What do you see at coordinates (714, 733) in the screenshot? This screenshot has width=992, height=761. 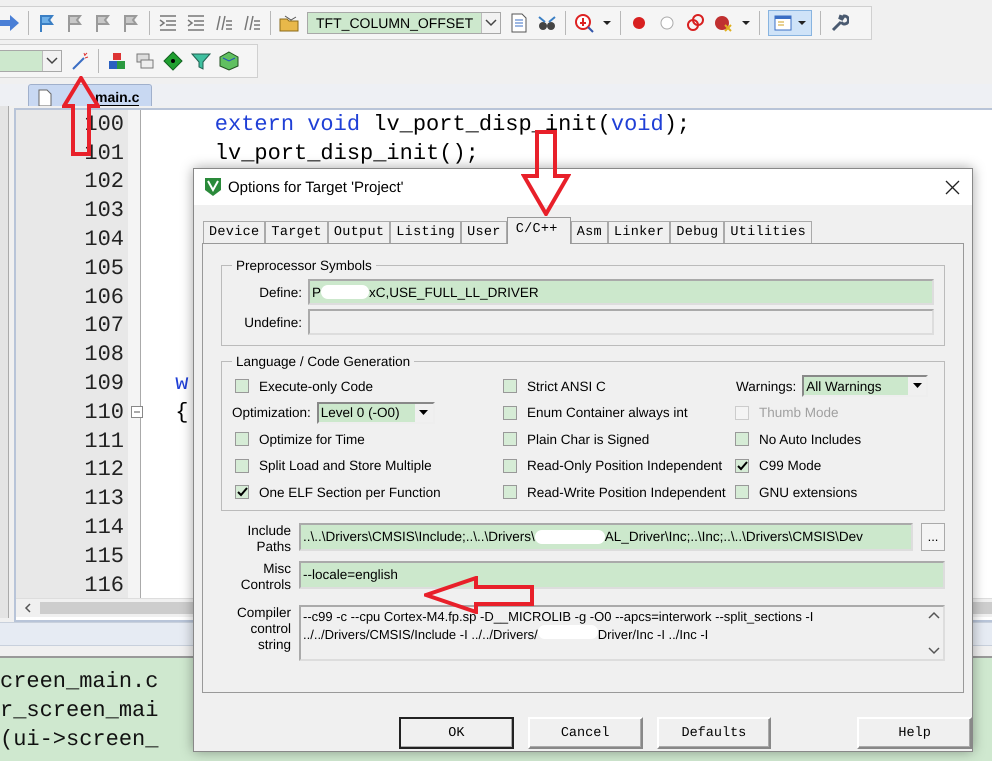 I see `dialog-button: Defaults` at bounding box center [714, 733].